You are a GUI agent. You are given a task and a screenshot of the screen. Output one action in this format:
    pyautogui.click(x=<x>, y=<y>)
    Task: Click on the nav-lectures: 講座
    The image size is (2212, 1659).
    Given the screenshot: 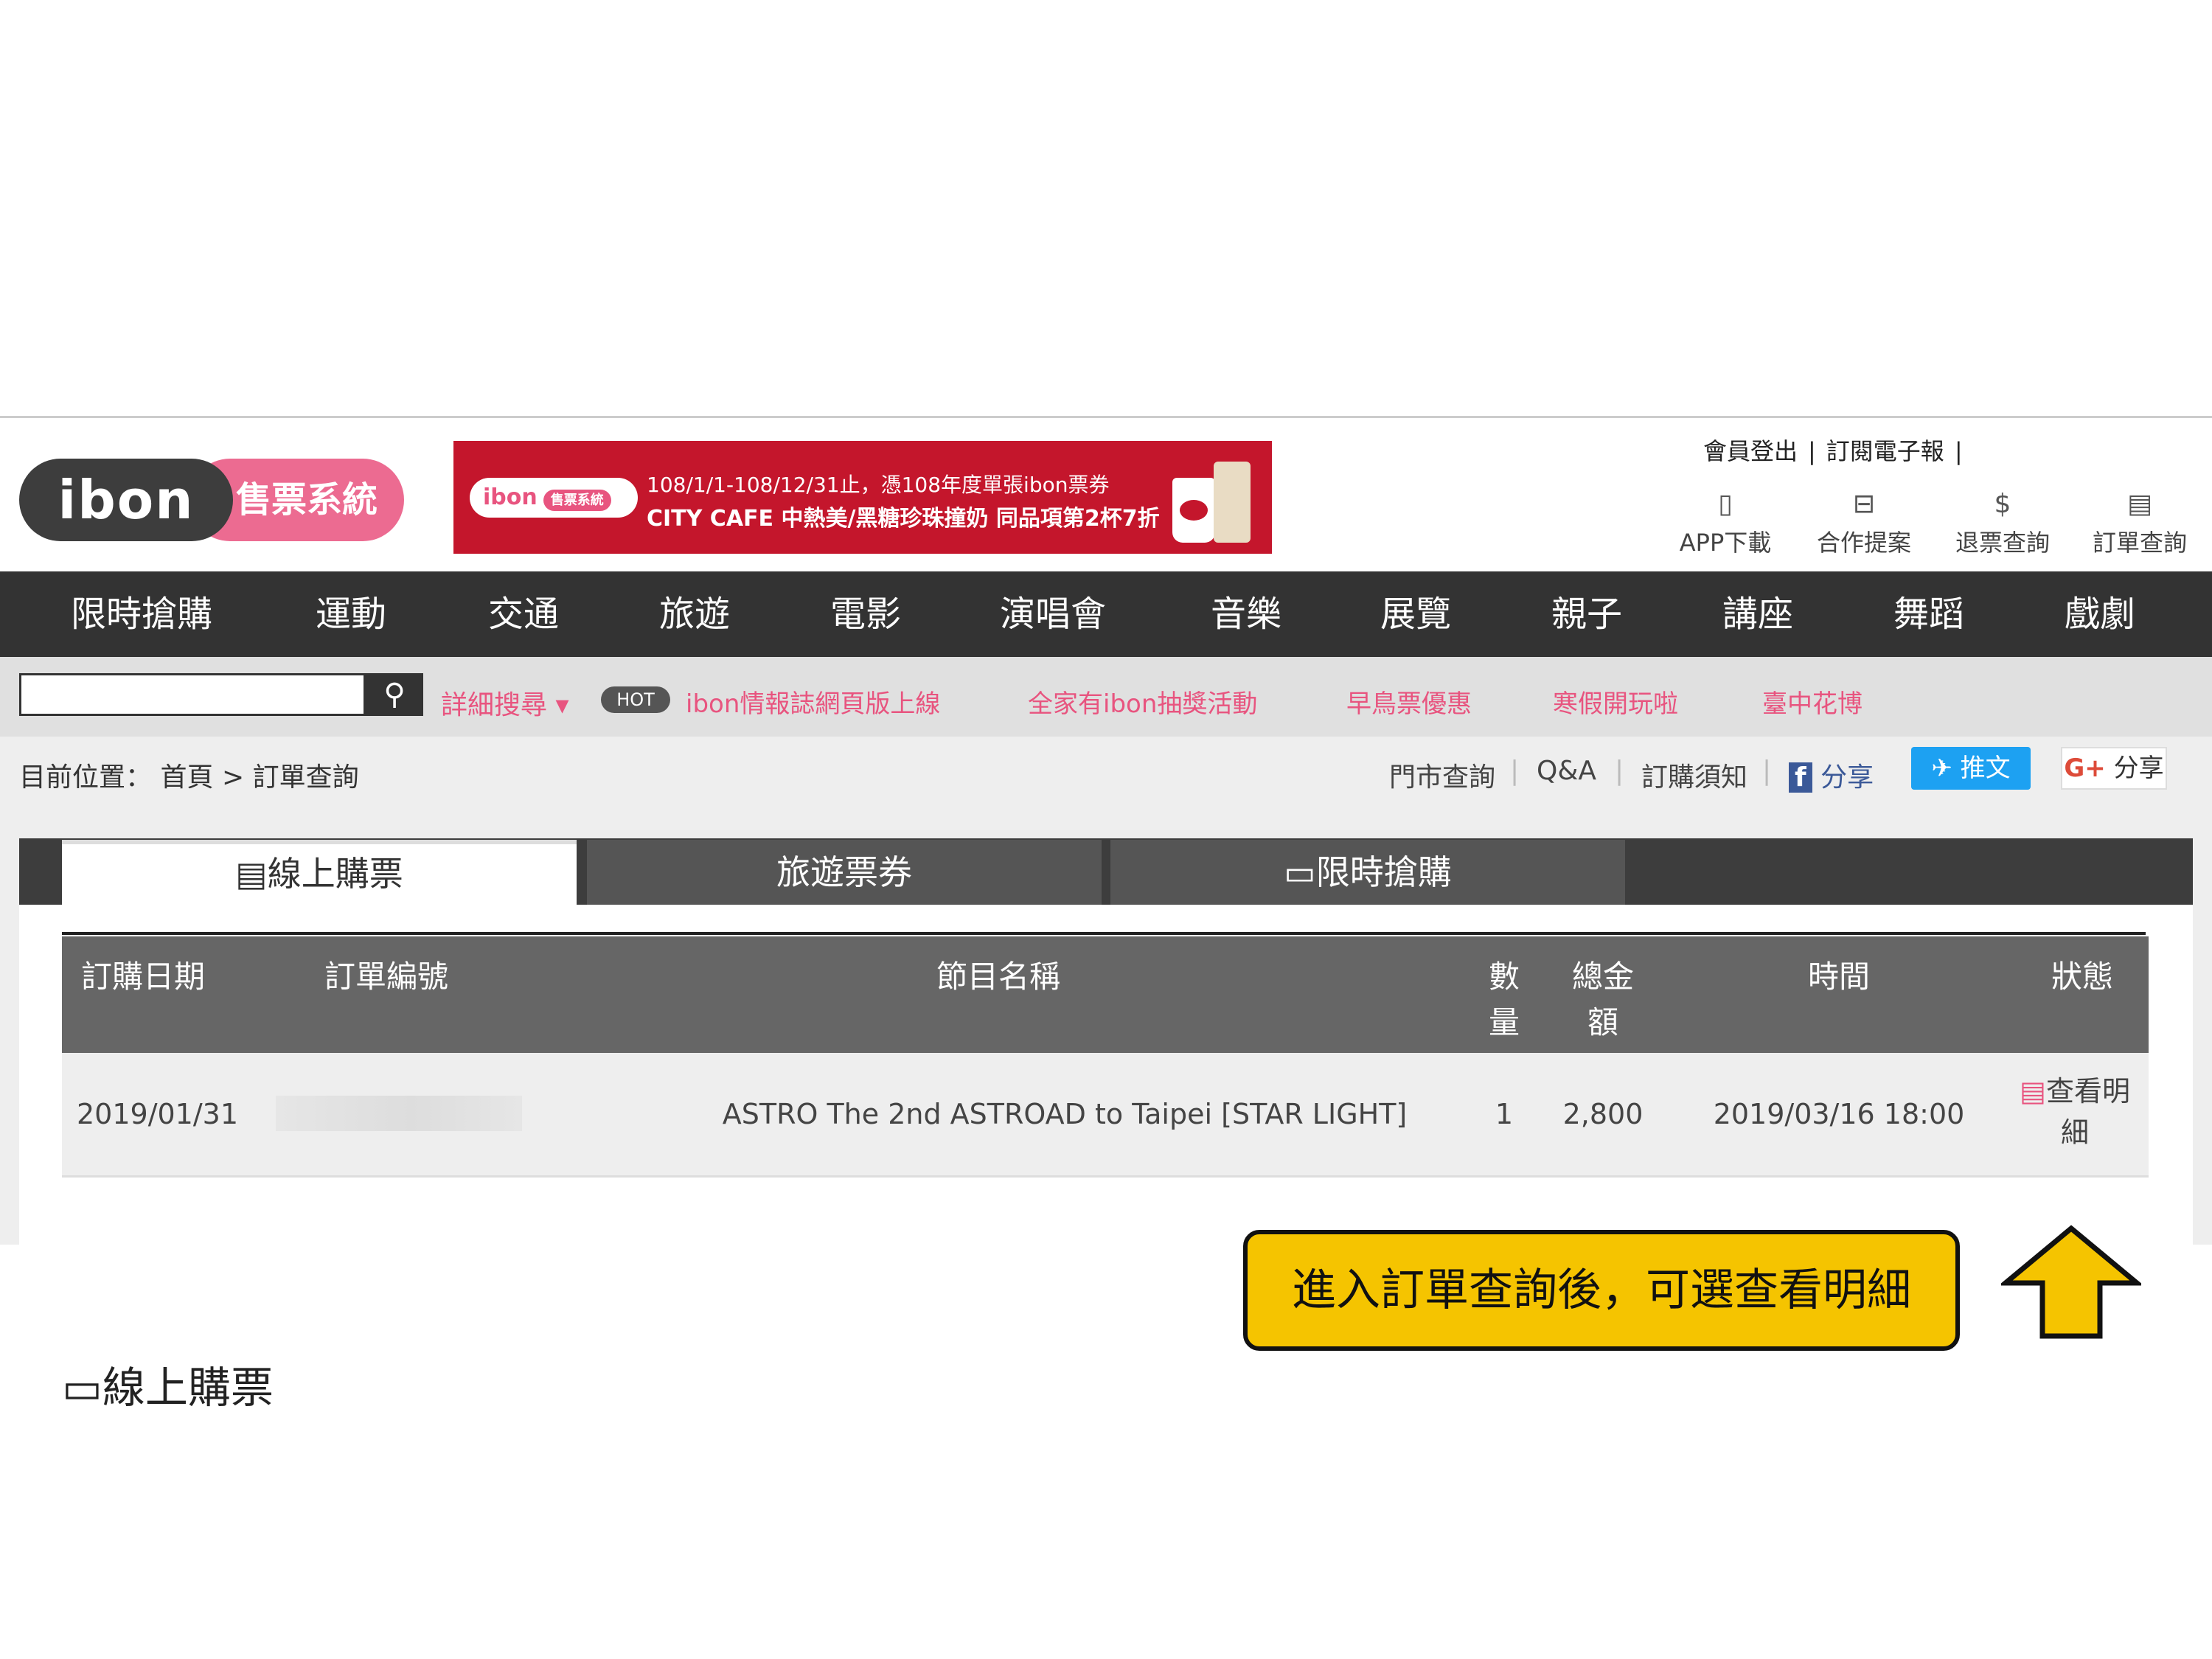 What is the action you would take?
    pyautogui.click(x=1757, y=614)
    